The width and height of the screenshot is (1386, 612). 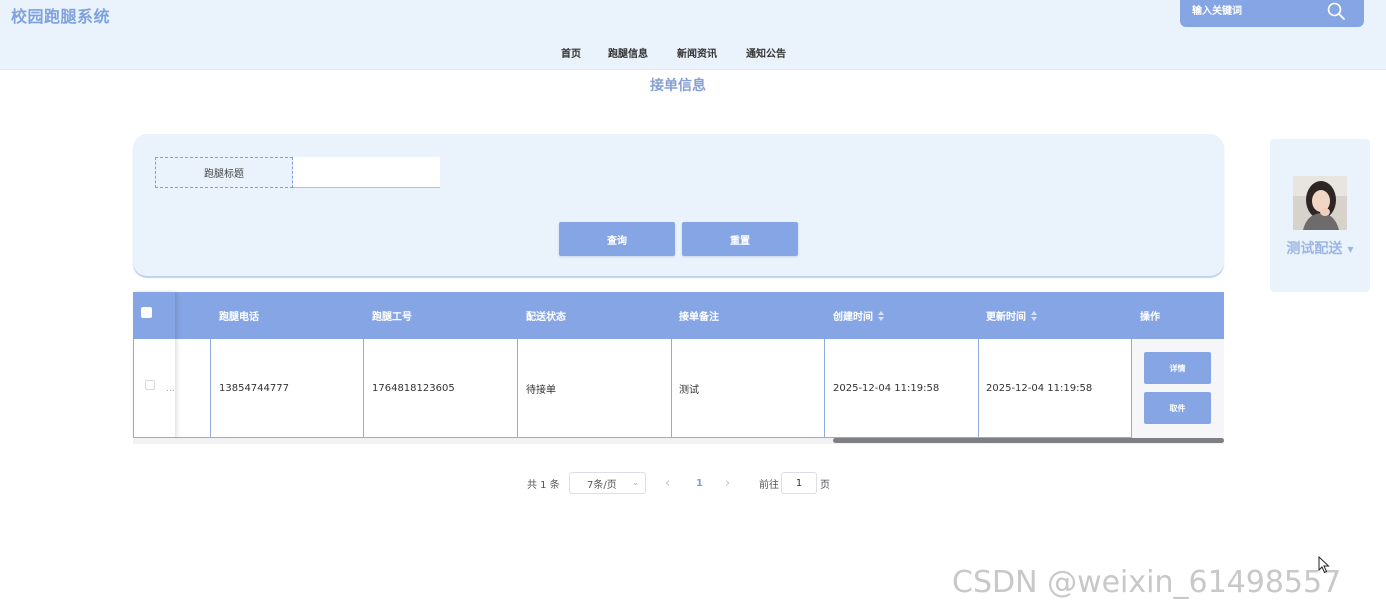 What do you see at coordinates (366, 172) in the screenshot?
I see `errand-title-input` at bounding box center [366, 172].